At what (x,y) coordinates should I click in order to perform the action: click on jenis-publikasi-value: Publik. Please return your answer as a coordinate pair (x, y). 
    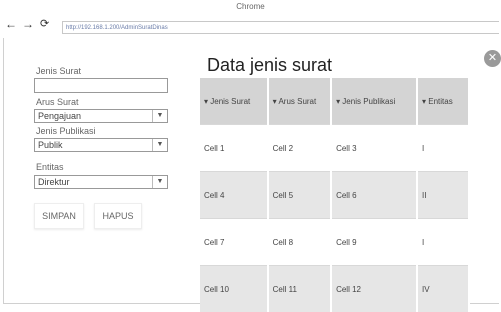
    Looking at the image, I should click on (50, 145).